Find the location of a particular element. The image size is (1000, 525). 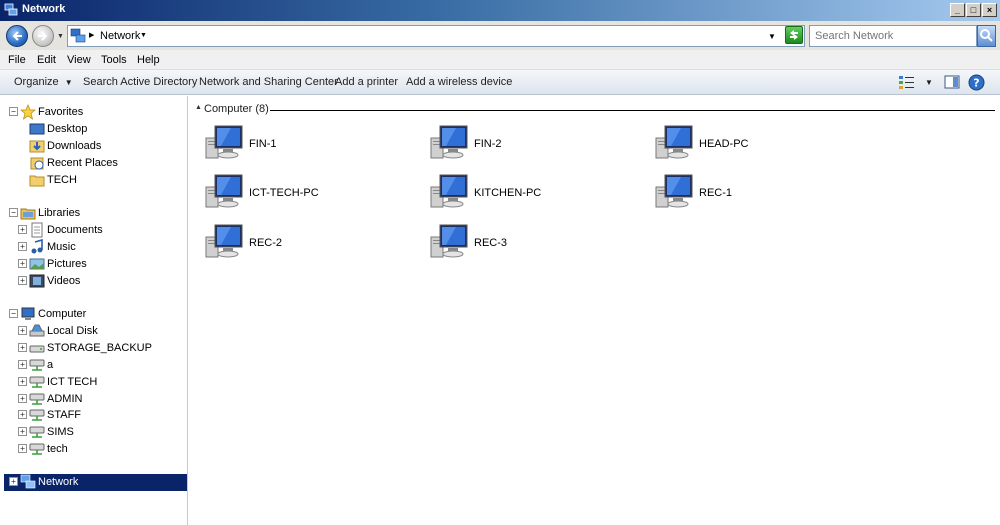

organize-label: Organize is located at coordinates (36, 82).